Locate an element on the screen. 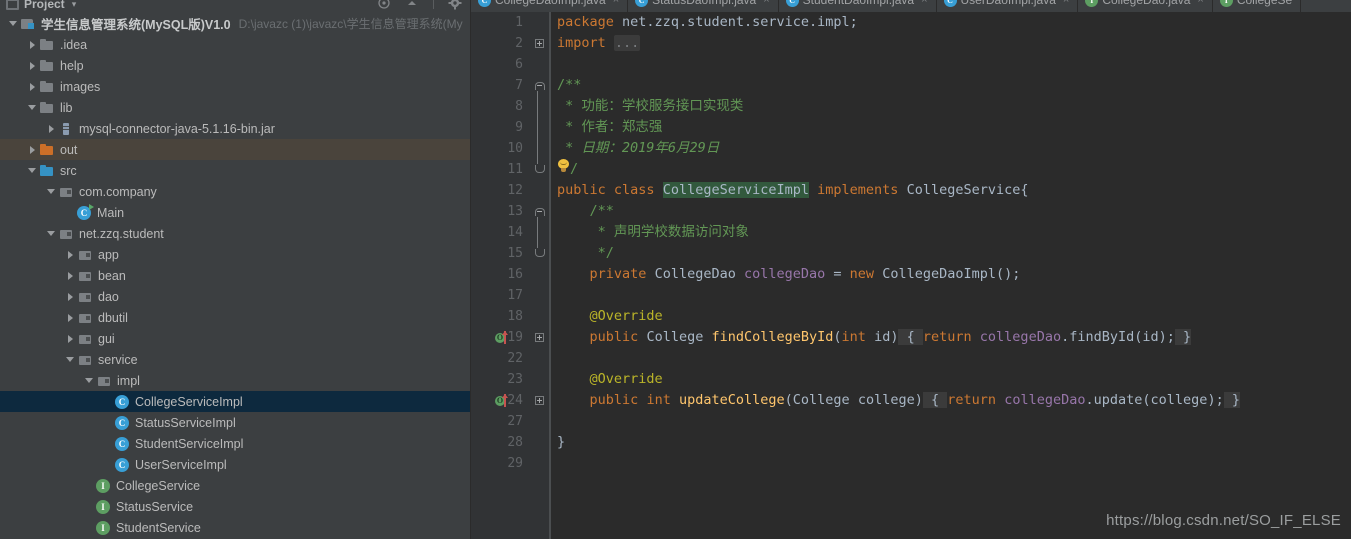  tree-row-interface-studentservice: I StudentService is located at coordinates (235, 527).